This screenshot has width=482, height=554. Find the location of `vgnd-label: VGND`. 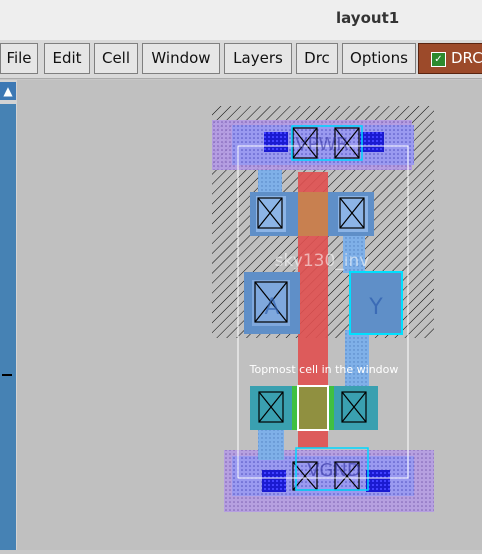

vgnd-label: VGND is located at coordinates (334, 470).